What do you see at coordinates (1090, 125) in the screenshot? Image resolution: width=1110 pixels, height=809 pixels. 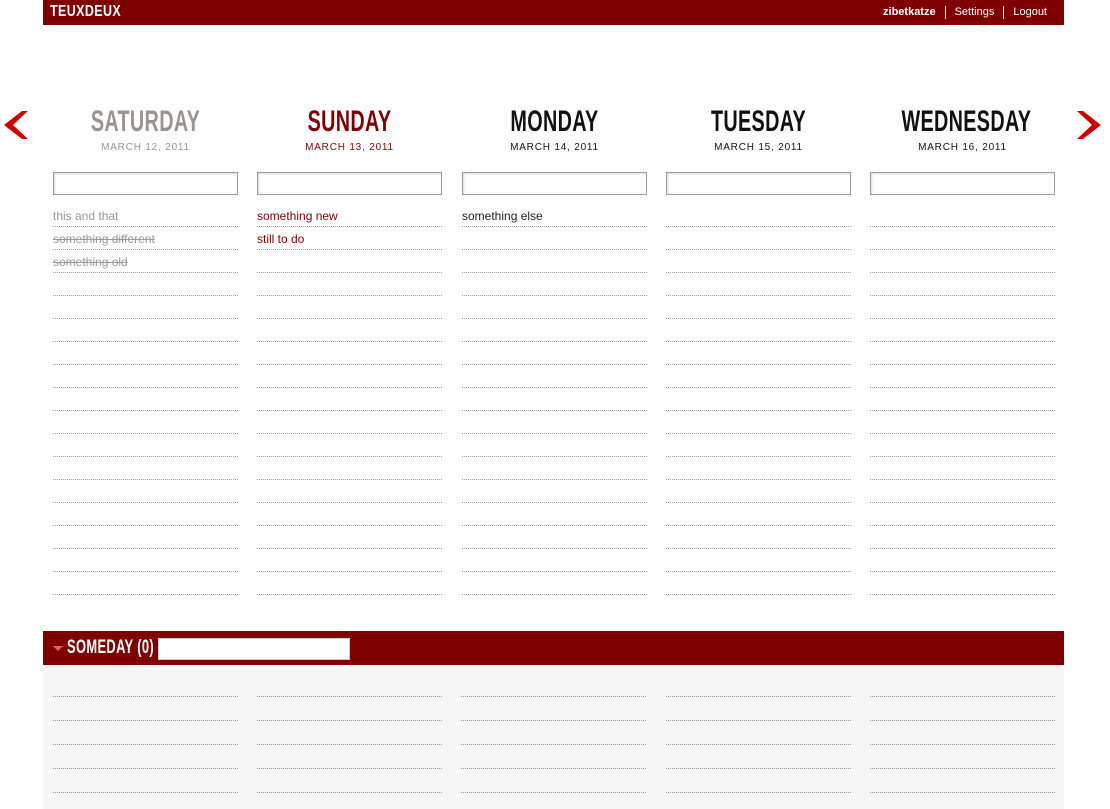 I see `next-days-button` at bounding box center [1090, 125].